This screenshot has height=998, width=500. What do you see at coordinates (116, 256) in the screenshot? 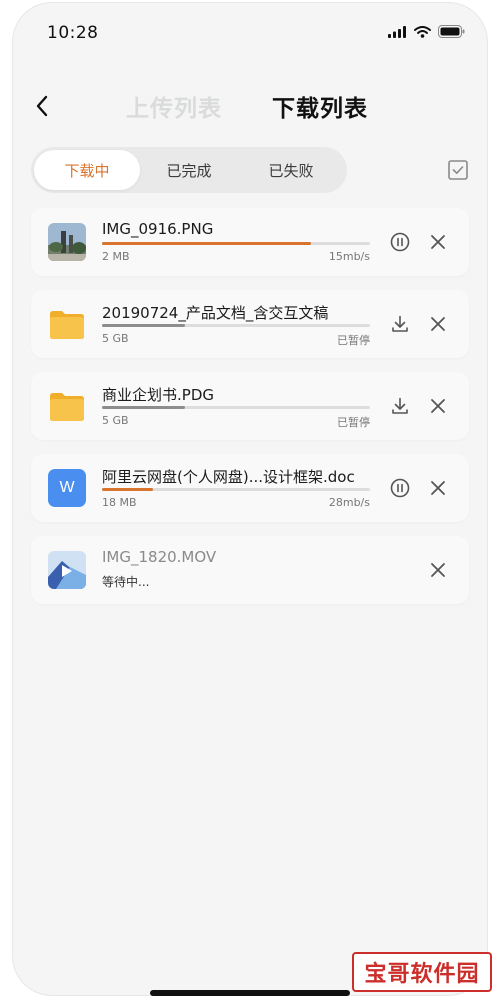
I see `file-size: 2 MB` at bounding box center [116, 256].